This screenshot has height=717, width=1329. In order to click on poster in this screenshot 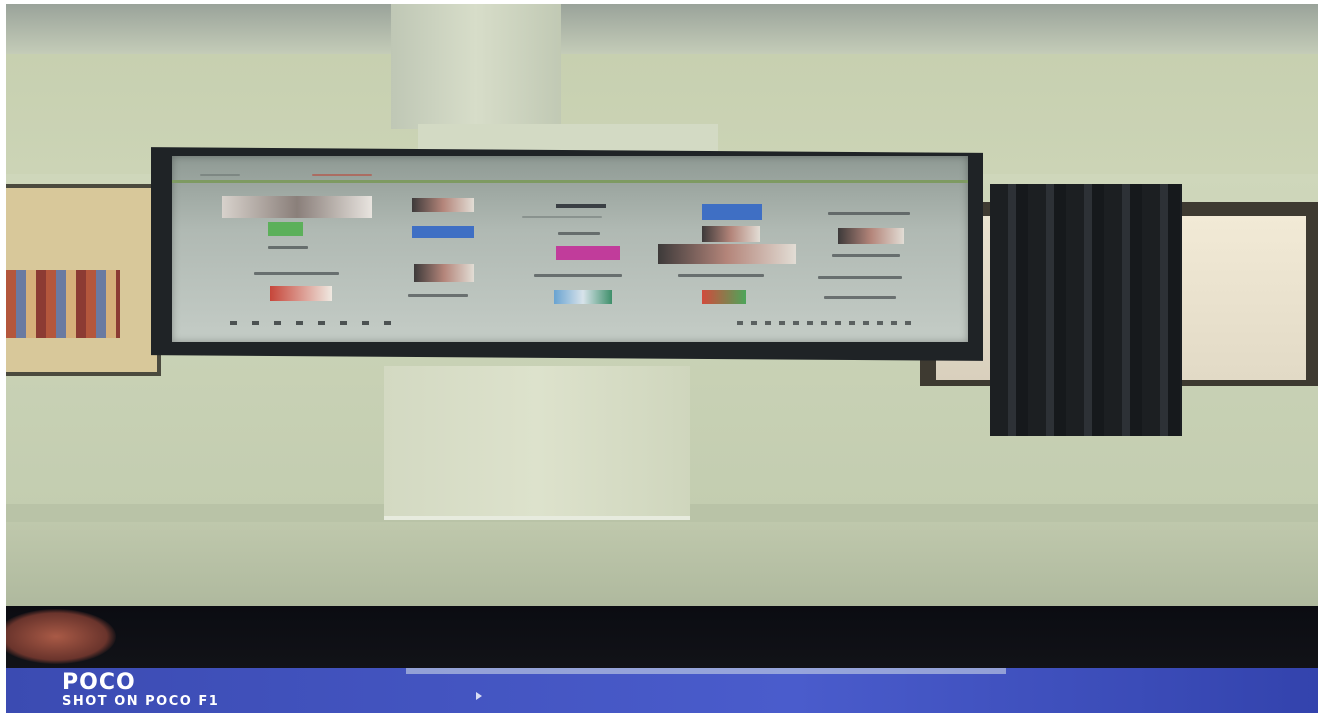, I will do `click(63, 304)`.